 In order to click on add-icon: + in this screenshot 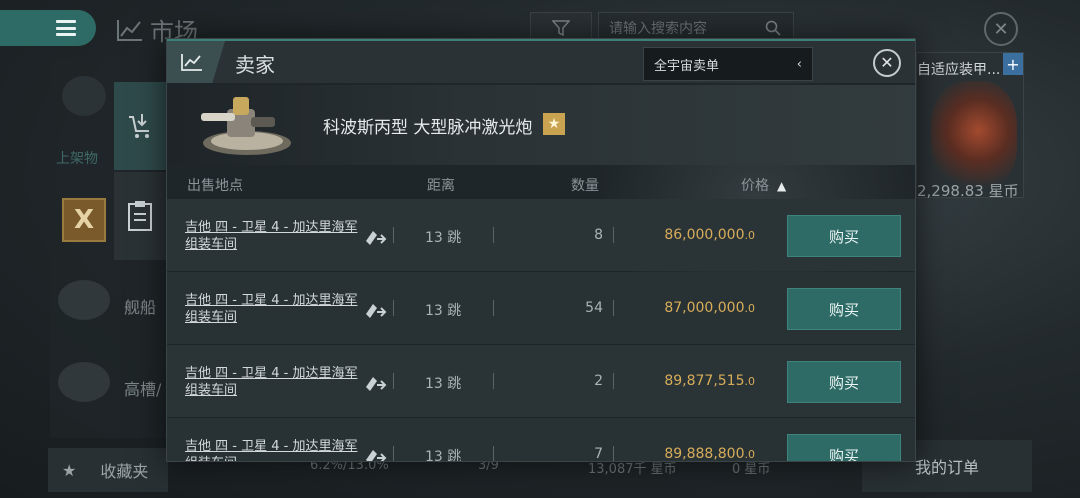, I will do `click(1013, 64)`.